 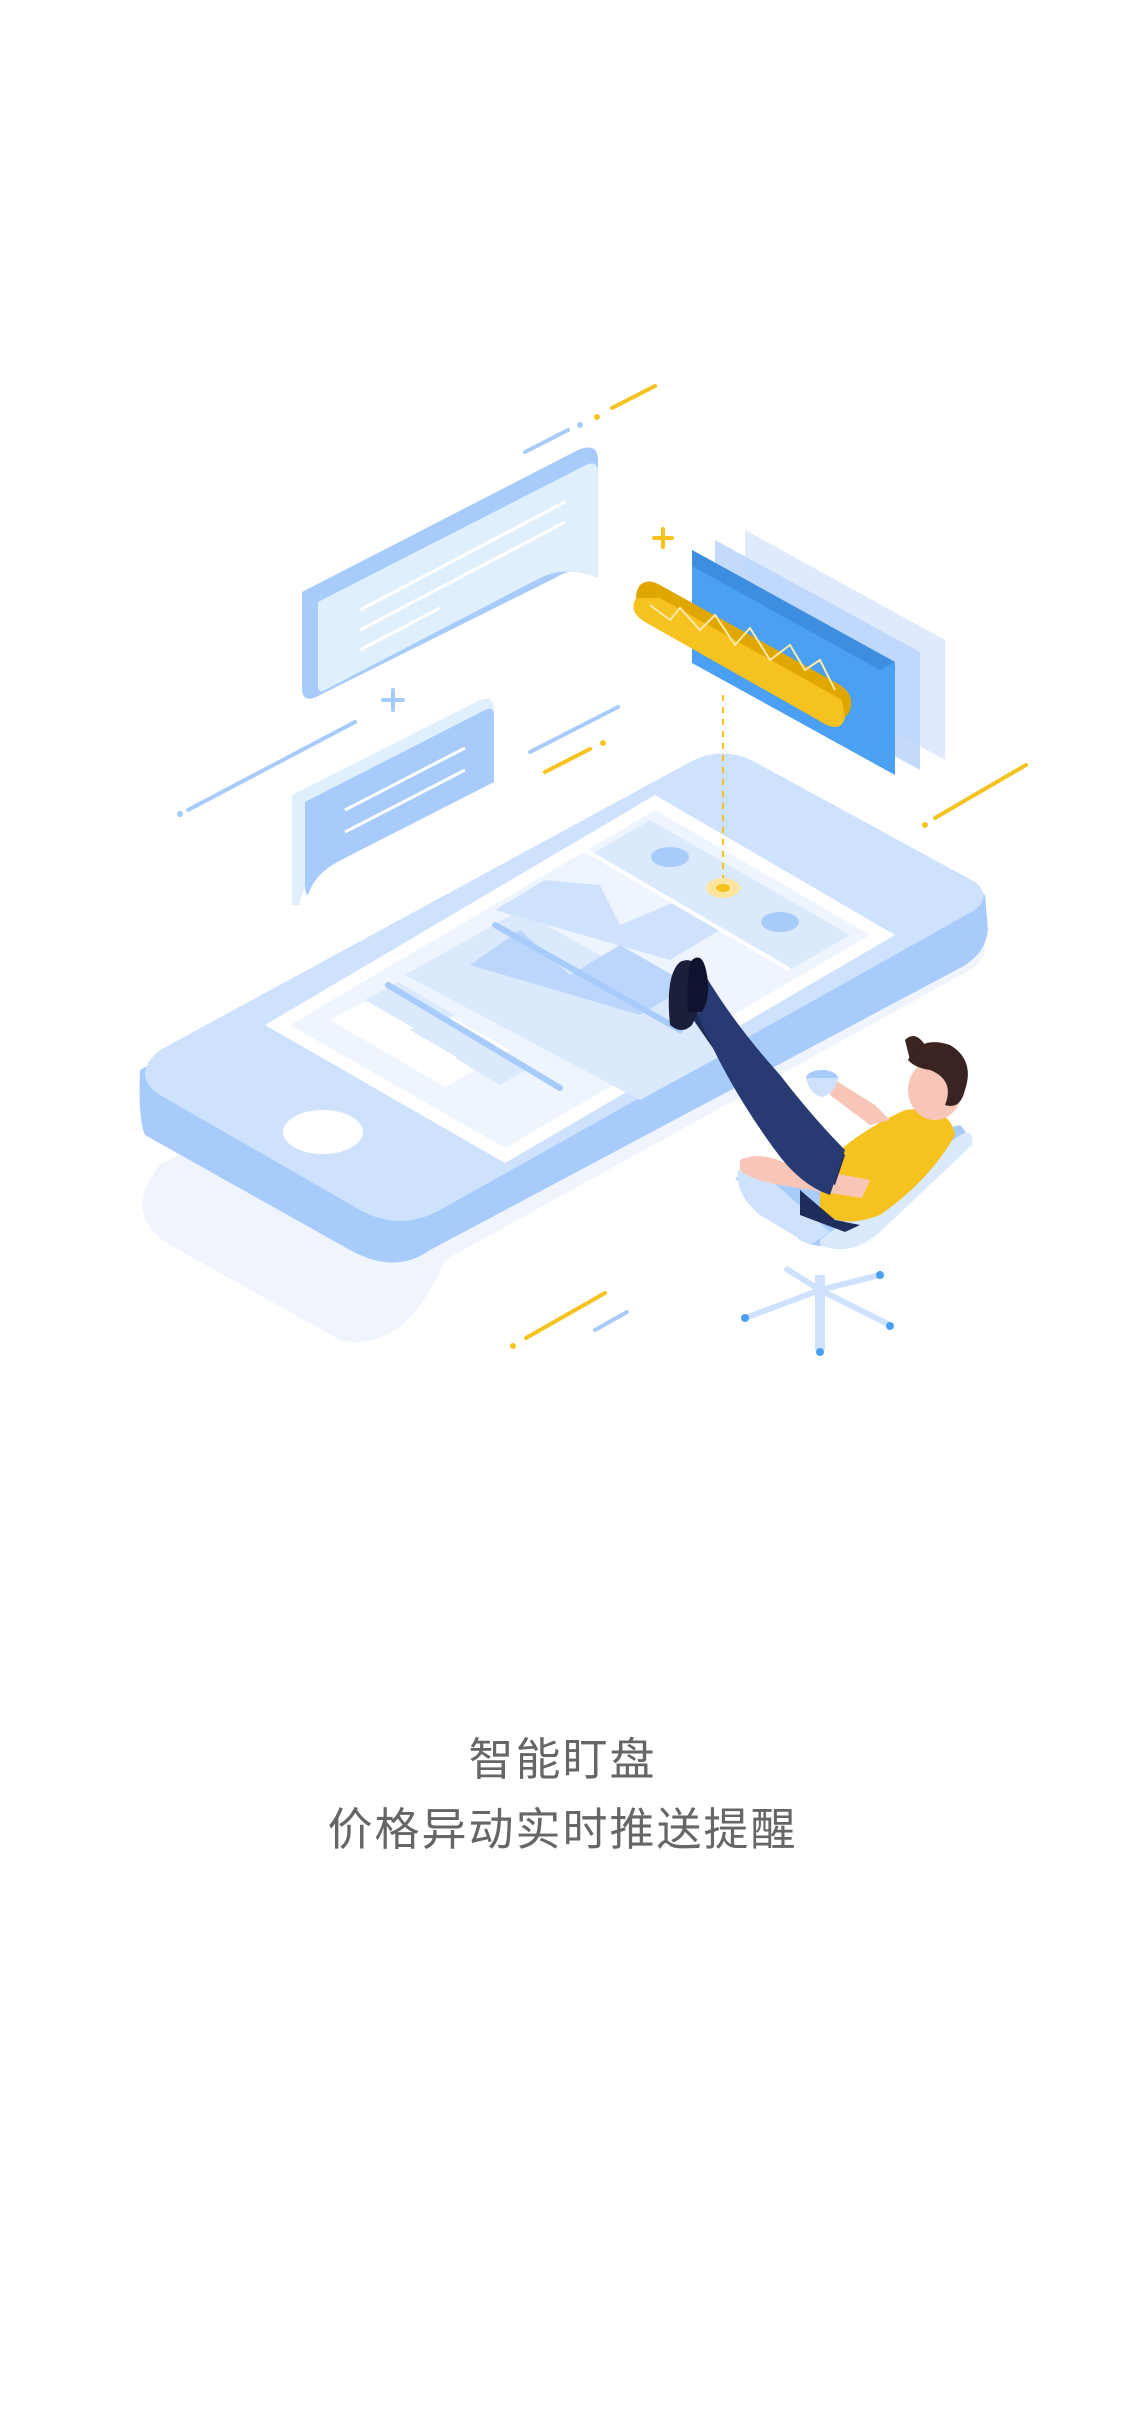 What do you see at coordinates (562, 1759) in the screenshot?
I see `onboarding-title: 智能盯盘` at bounding box center [562, 1759].